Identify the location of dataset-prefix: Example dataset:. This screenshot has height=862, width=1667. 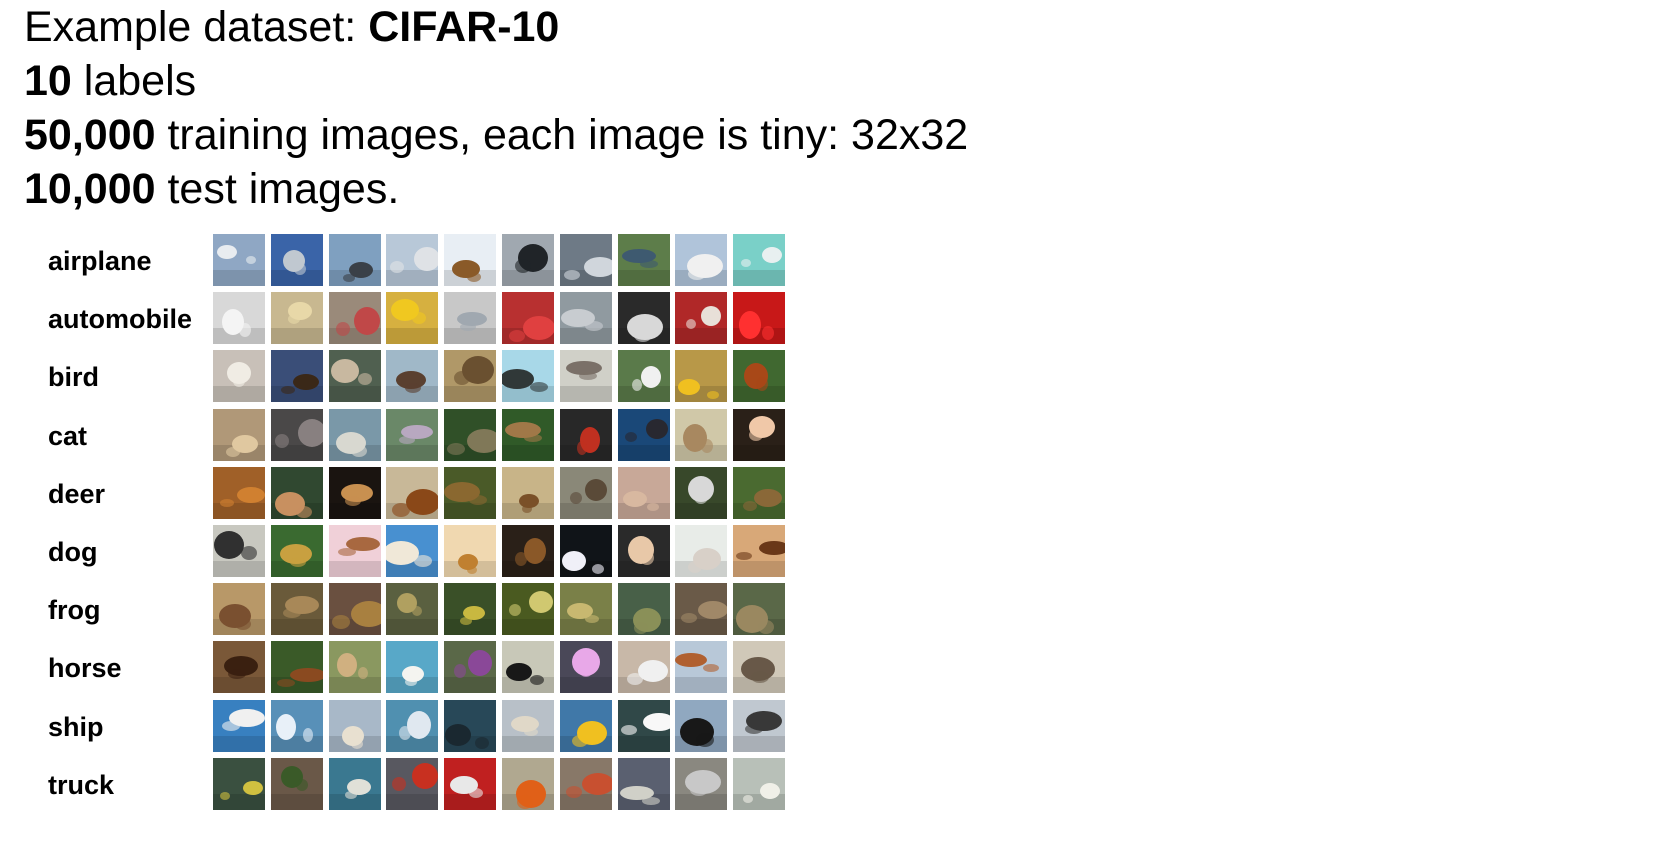
(196, 27).